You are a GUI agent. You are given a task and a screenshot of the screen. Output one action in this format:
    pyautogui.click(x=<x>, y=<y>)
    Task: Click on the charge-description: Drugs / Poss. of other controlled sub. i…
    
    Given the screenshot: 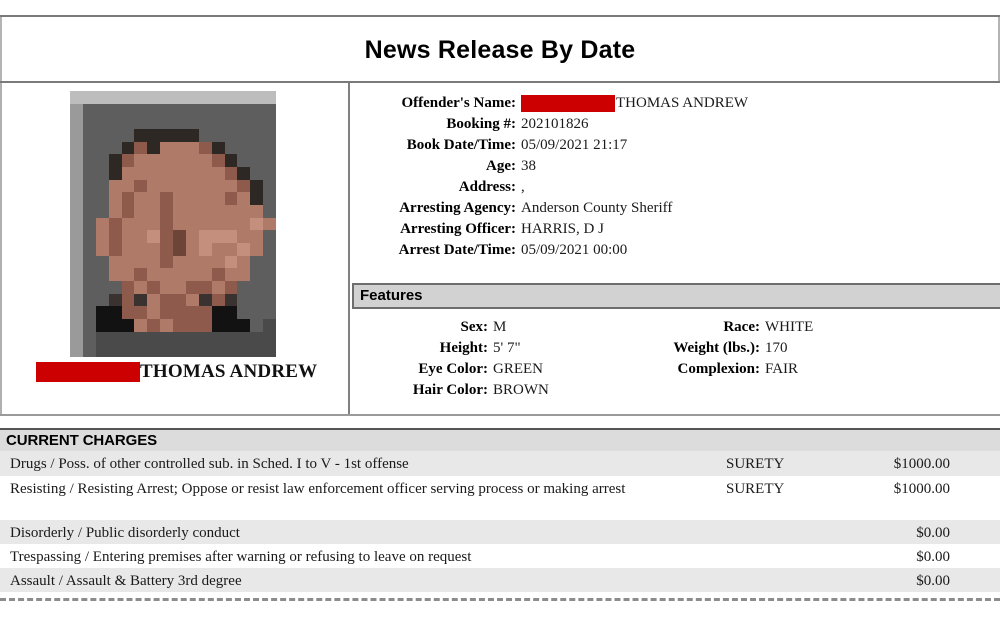 What is the action you would take?
    pyautogui.click(x=209, y=464)
    